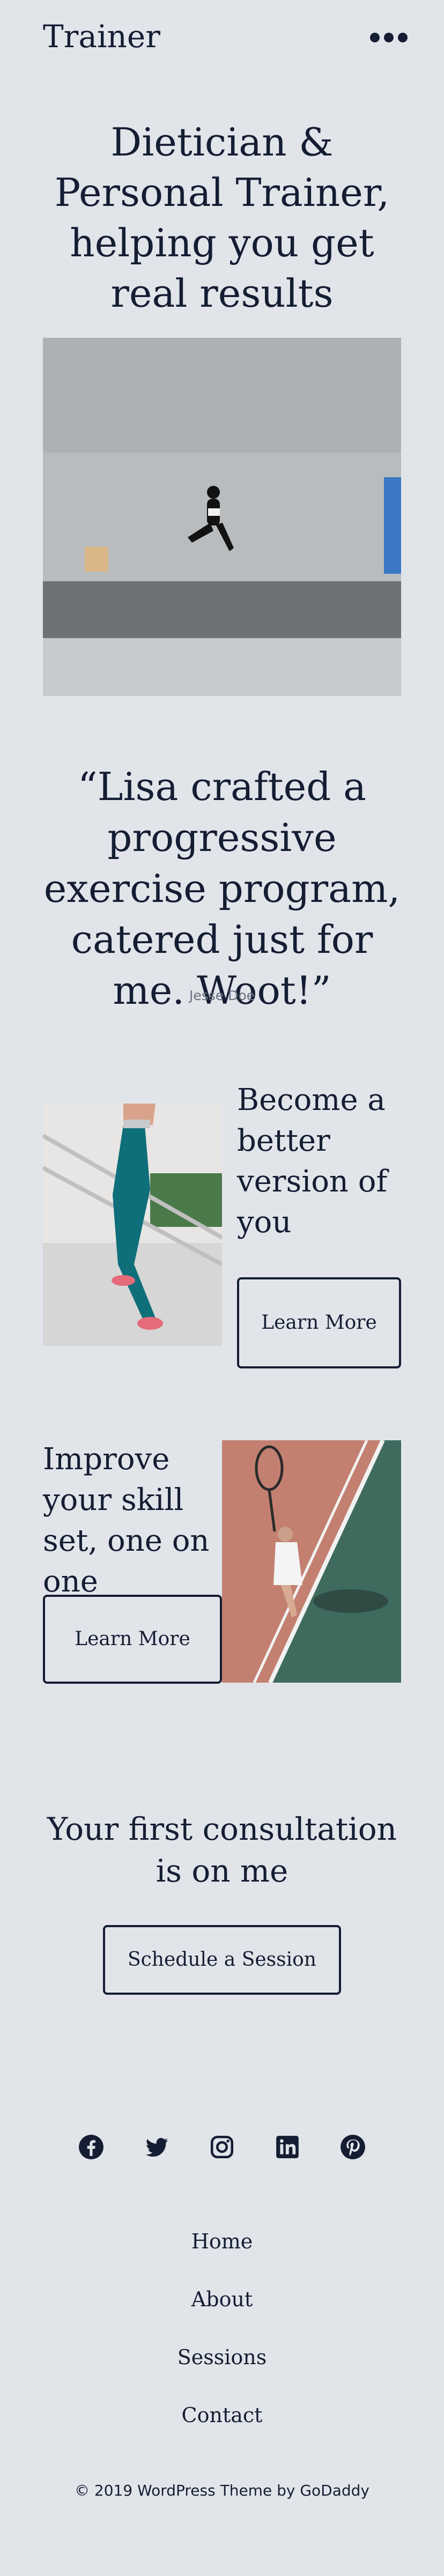 The image size is (444, 2576). Describe the element at coordinates (222, 1850) in the screenshot. I see `cta-heading: Your first consultation is on me` at that location.